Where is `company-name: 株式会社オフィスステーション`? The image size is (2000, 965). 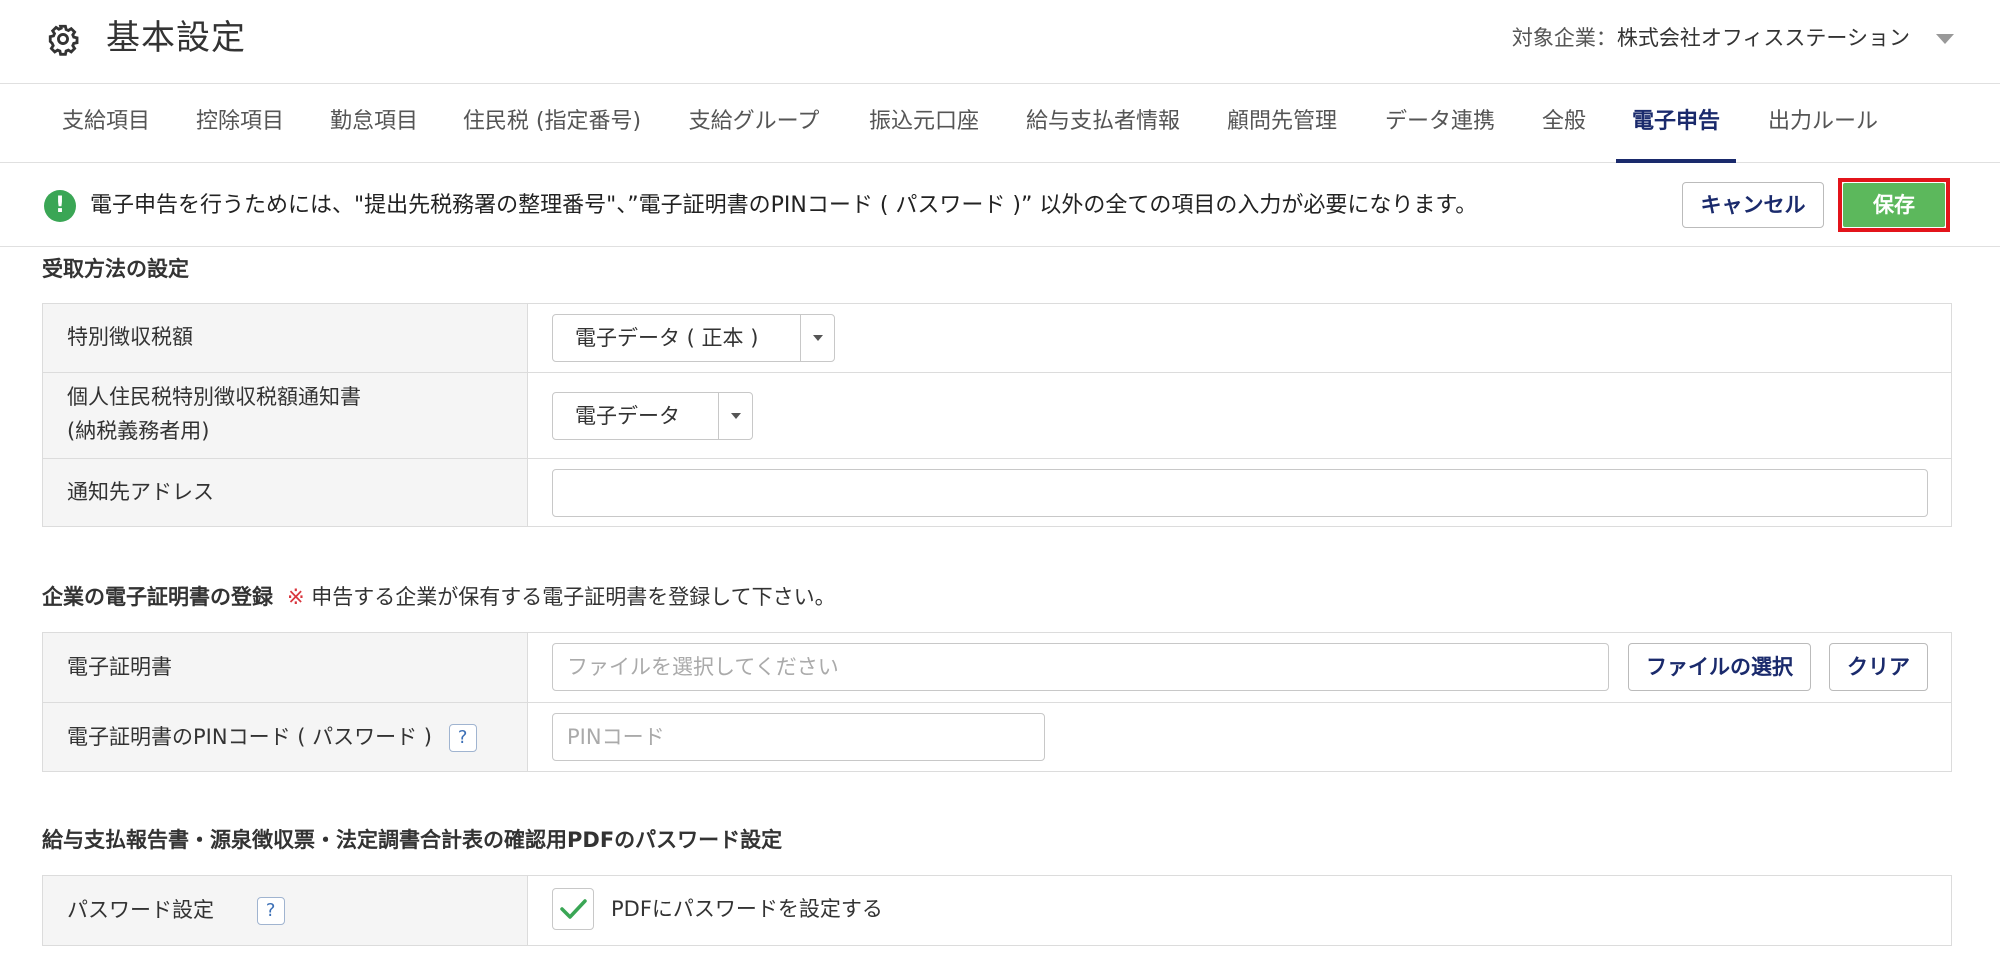 company-name: 株式会社オフィスステーション is located at coordinates (1763, 38).